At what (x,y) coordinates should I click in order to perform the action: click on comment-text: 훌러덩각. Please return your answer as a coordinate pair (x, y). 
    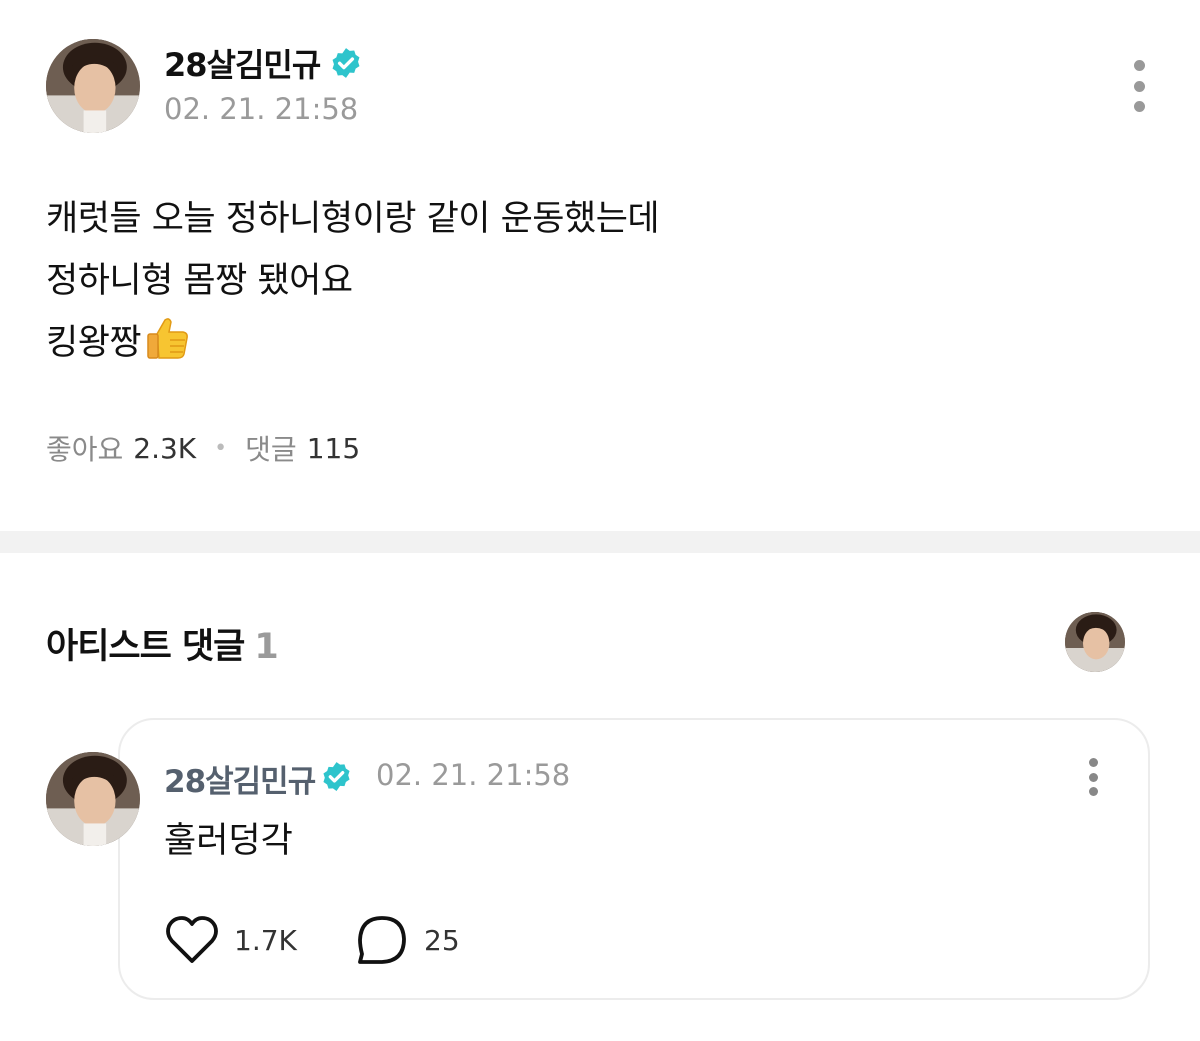
    Looking at the image, I should click on (228, 841).